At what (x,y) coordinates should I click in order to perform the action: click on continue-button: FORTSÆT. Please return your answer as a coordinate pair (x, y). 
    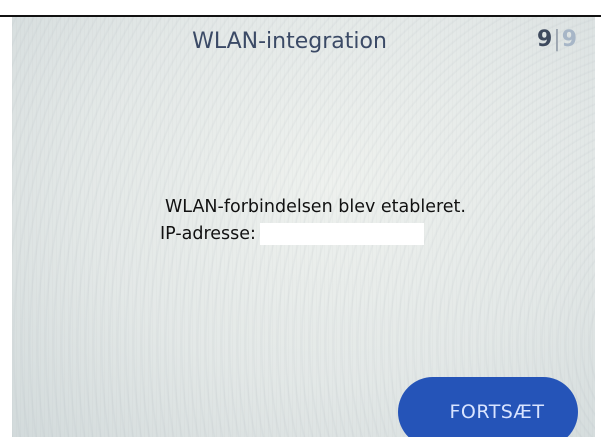
    Looking at the image, I should click on (488, 407).